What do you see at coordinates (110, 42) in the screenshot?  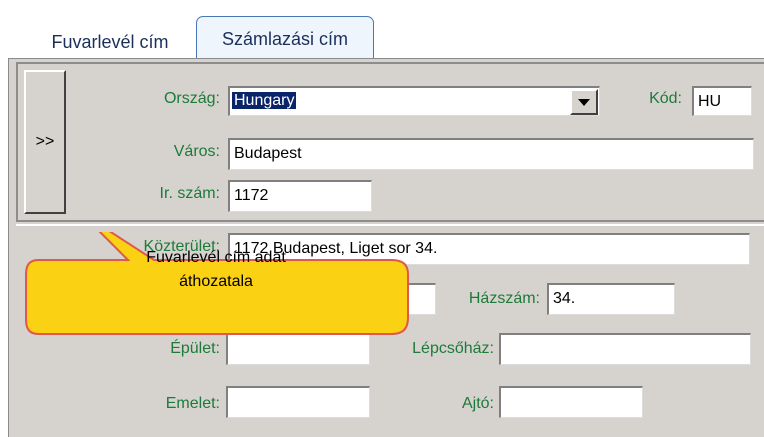 I see `tab-shipping-address: Fuvarlevél cím` at bounding box center [110, 42].